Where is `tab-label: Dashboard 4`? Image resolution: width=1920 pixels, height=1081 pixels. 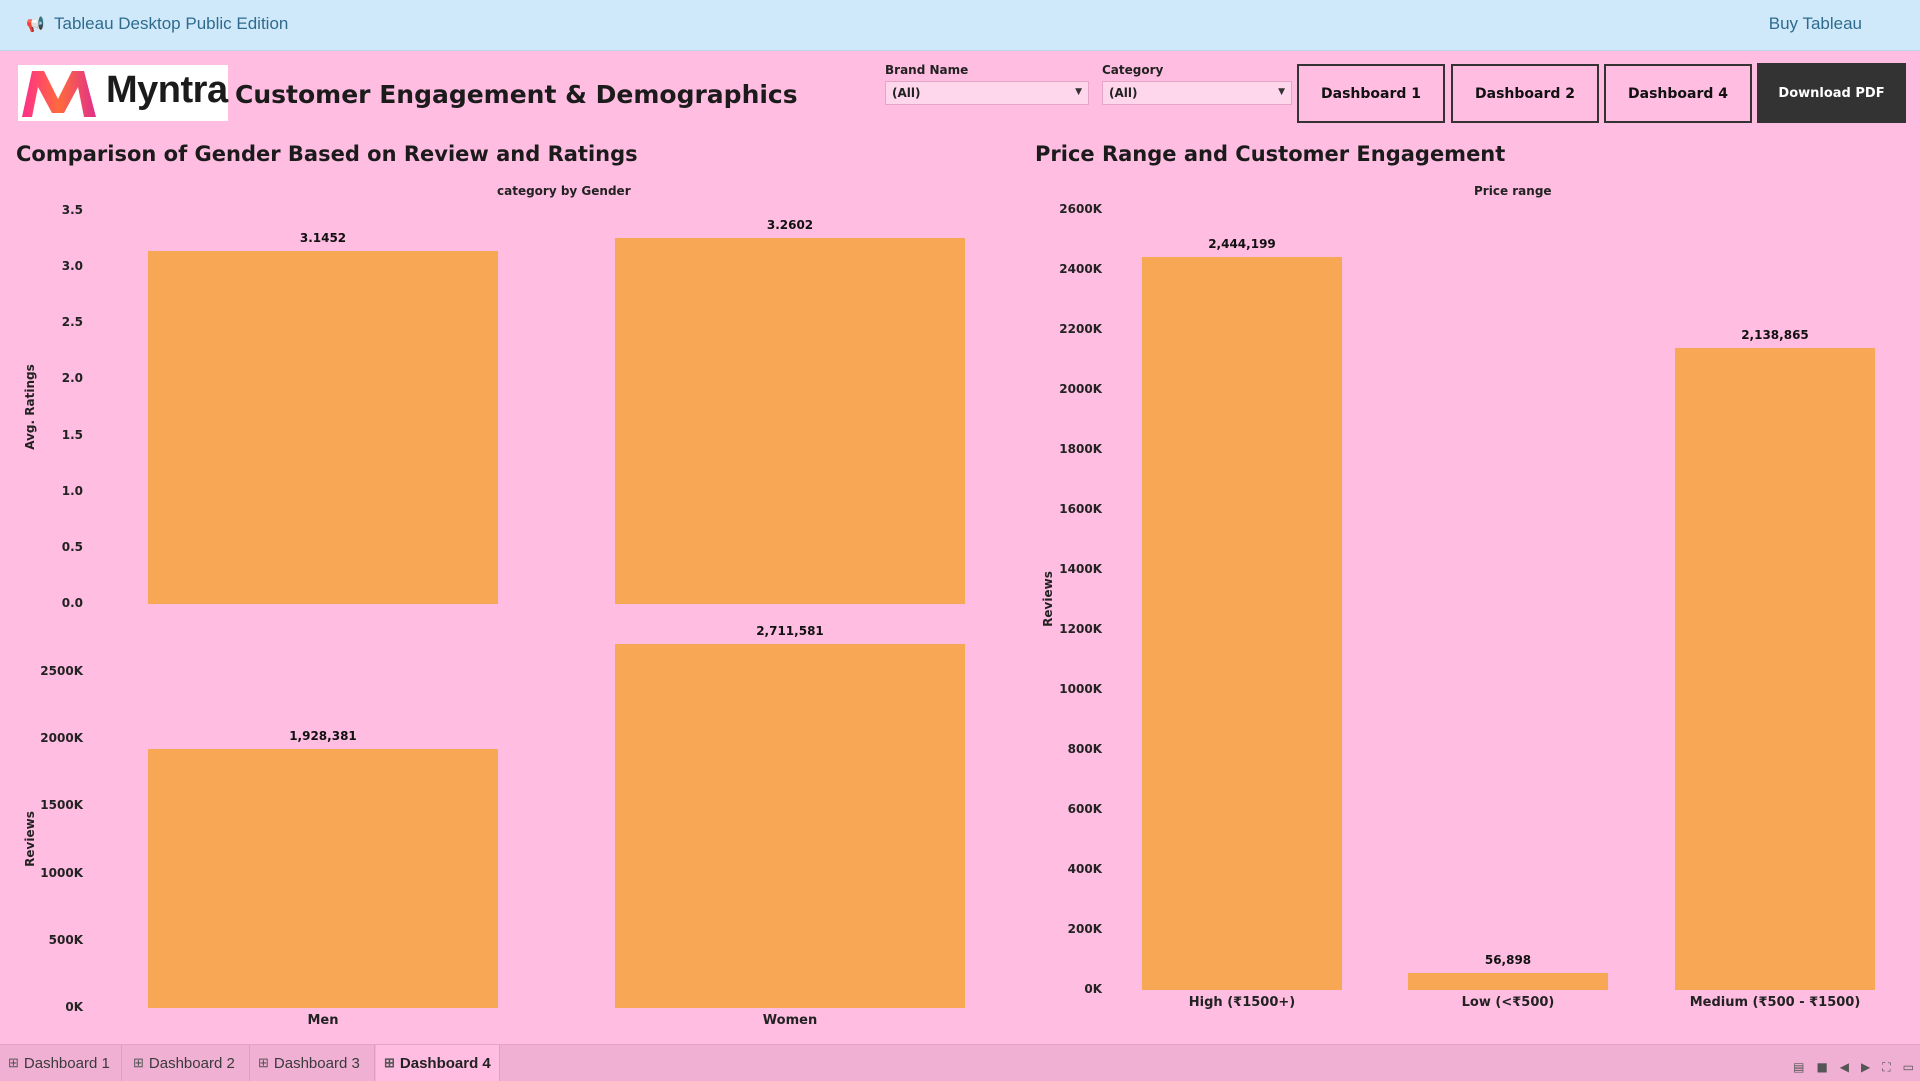
tab-label: Dashboard 4 is located at coordinates (445, 1063).